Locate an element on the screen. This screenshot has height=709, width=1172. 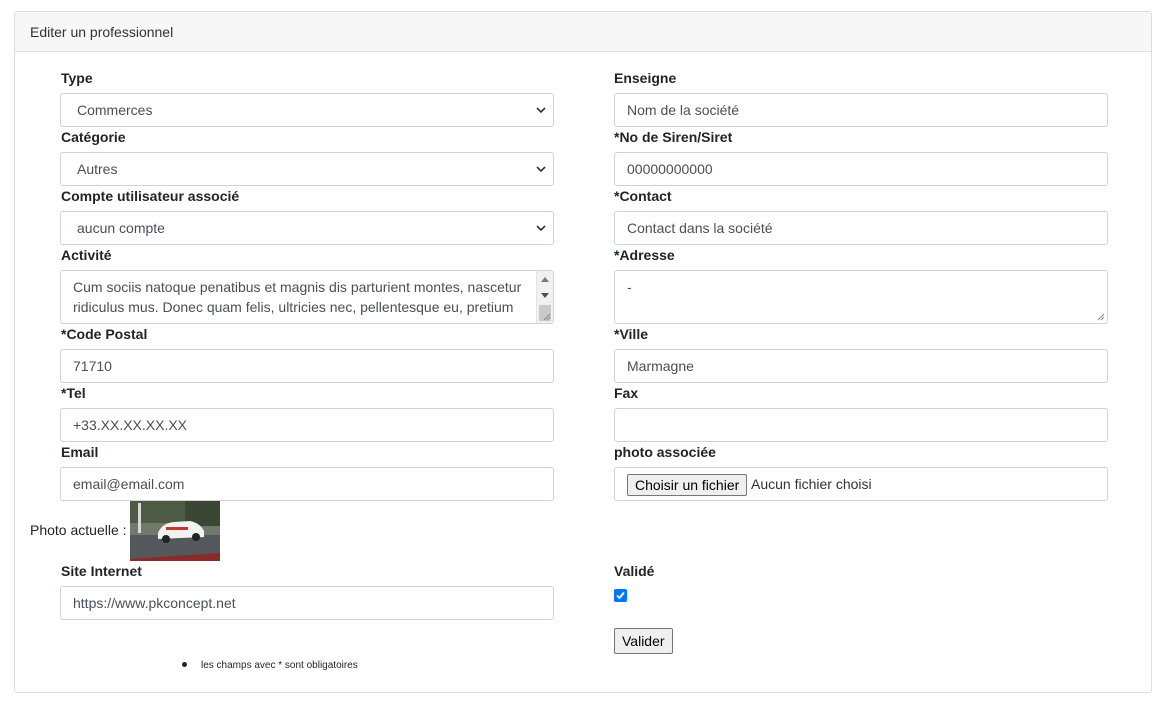
card-header-title: Editer un professionnel is located at coordinates (583, 32).